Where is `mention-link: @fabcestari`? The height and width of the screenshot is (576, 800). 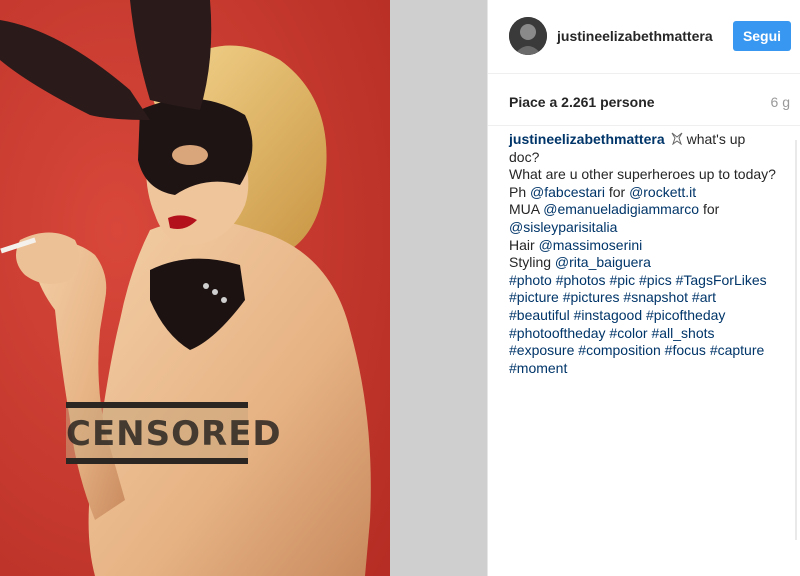
mention-link: @fabcestari is located at coordinates (567, 192).